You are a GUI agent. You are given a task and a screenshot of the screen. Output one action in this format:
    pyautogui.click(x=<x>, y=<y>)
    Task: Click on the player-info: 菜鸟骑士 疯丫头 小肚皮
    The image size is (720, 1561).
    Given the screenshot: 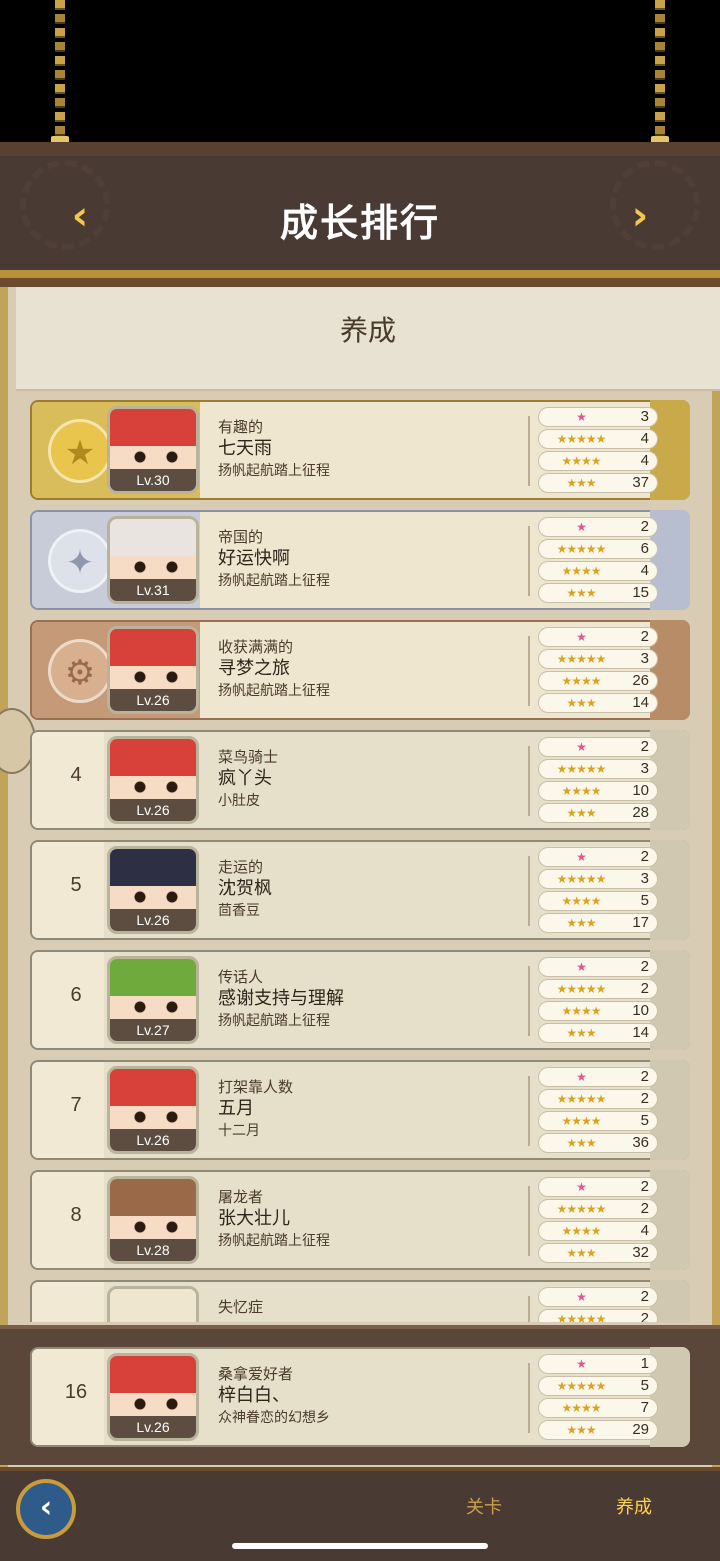 What is the action you would take?
    pyautogui.click(x=368, y=779)
    